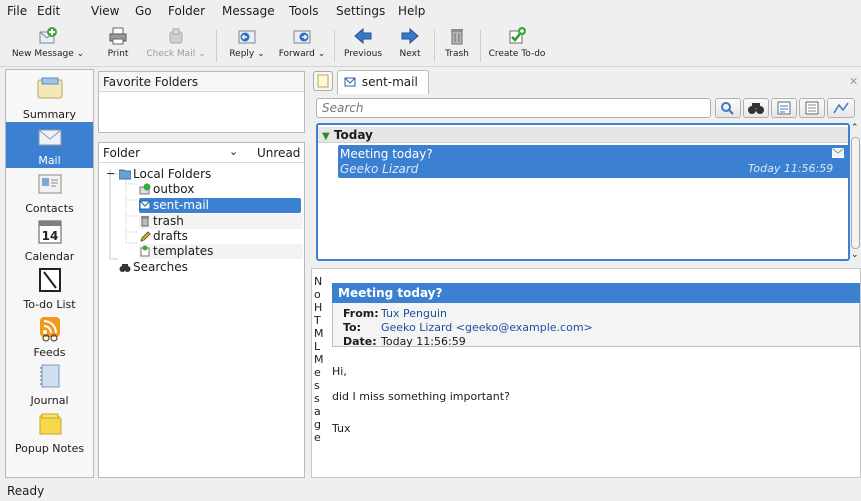 The height and width of the screenshot is (501, 861). Describe the element at coordinates (49, 184) in the screenshot. I see `contacts-icon` at that location.